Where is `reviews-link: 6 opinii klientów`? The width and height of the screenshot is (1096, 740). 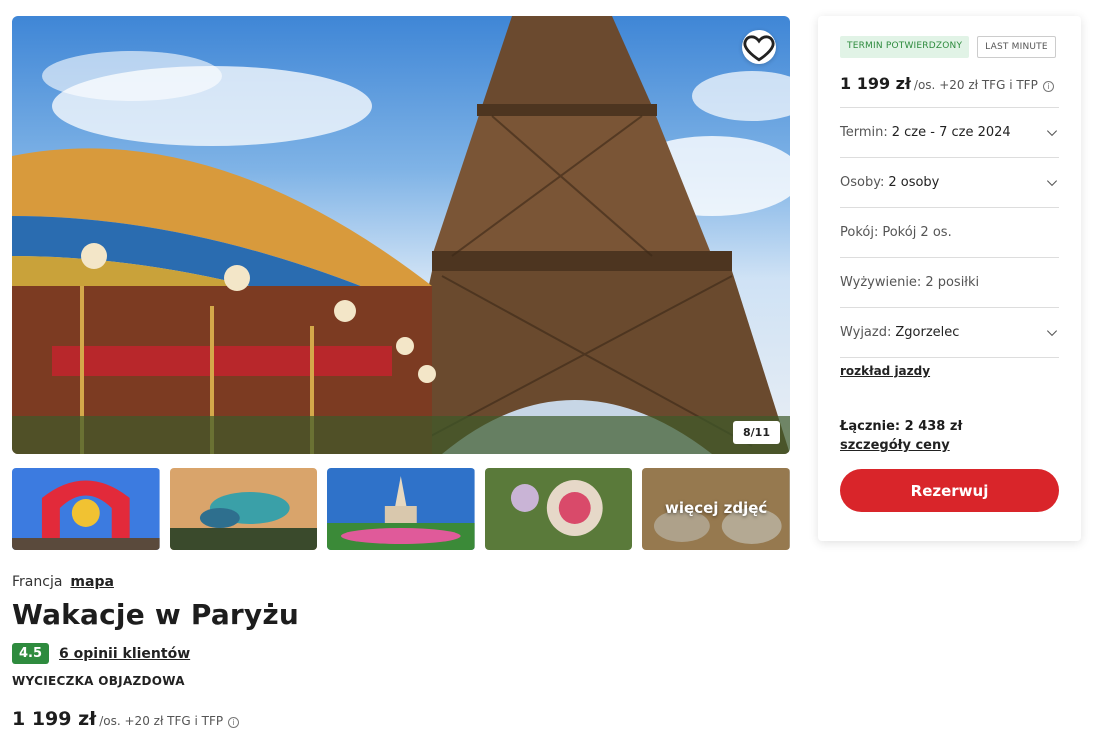 reviews-link: 6 opinii klientów is located at coordinates (124, 654).